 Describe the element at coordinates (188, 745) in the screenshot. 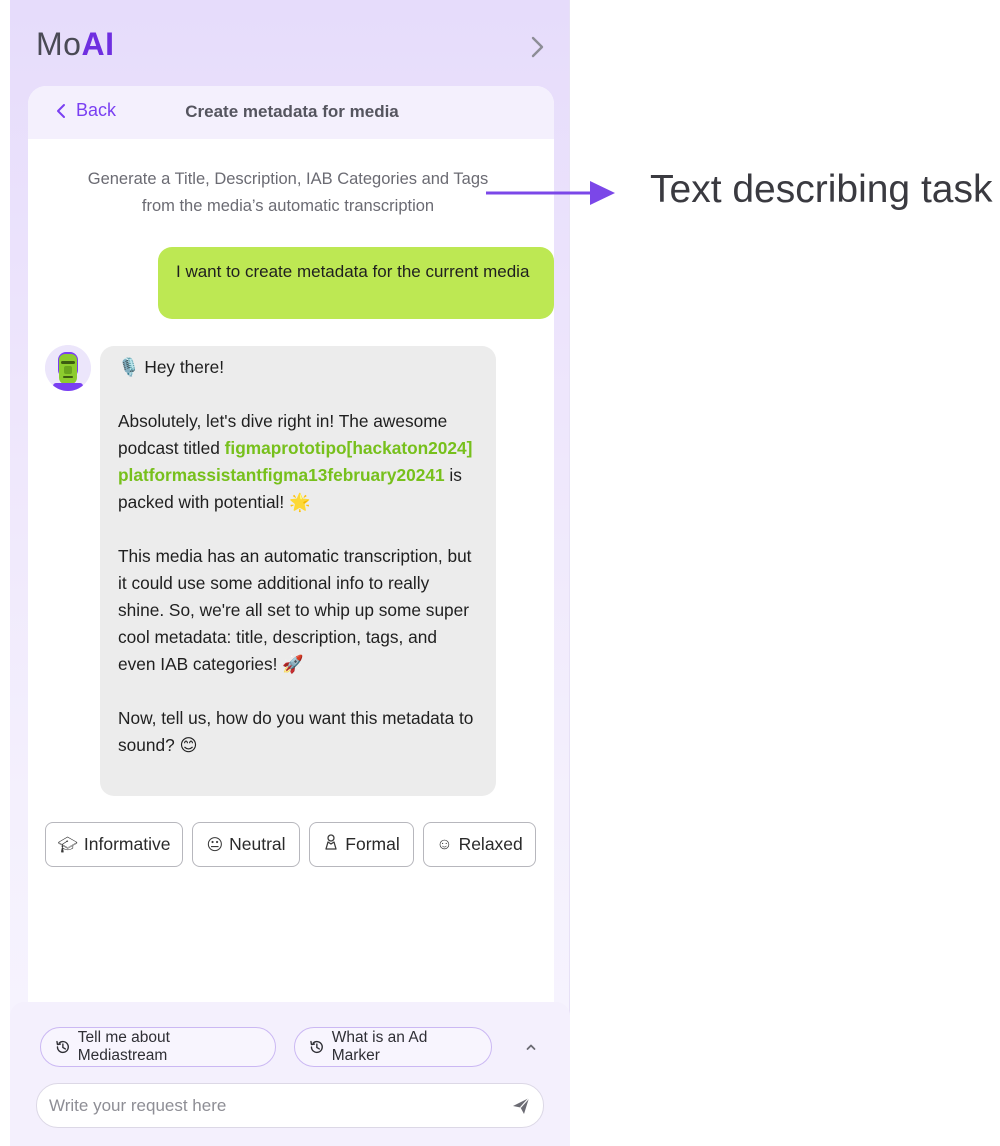

I see `smiling-face-icon: 😊` at that location.